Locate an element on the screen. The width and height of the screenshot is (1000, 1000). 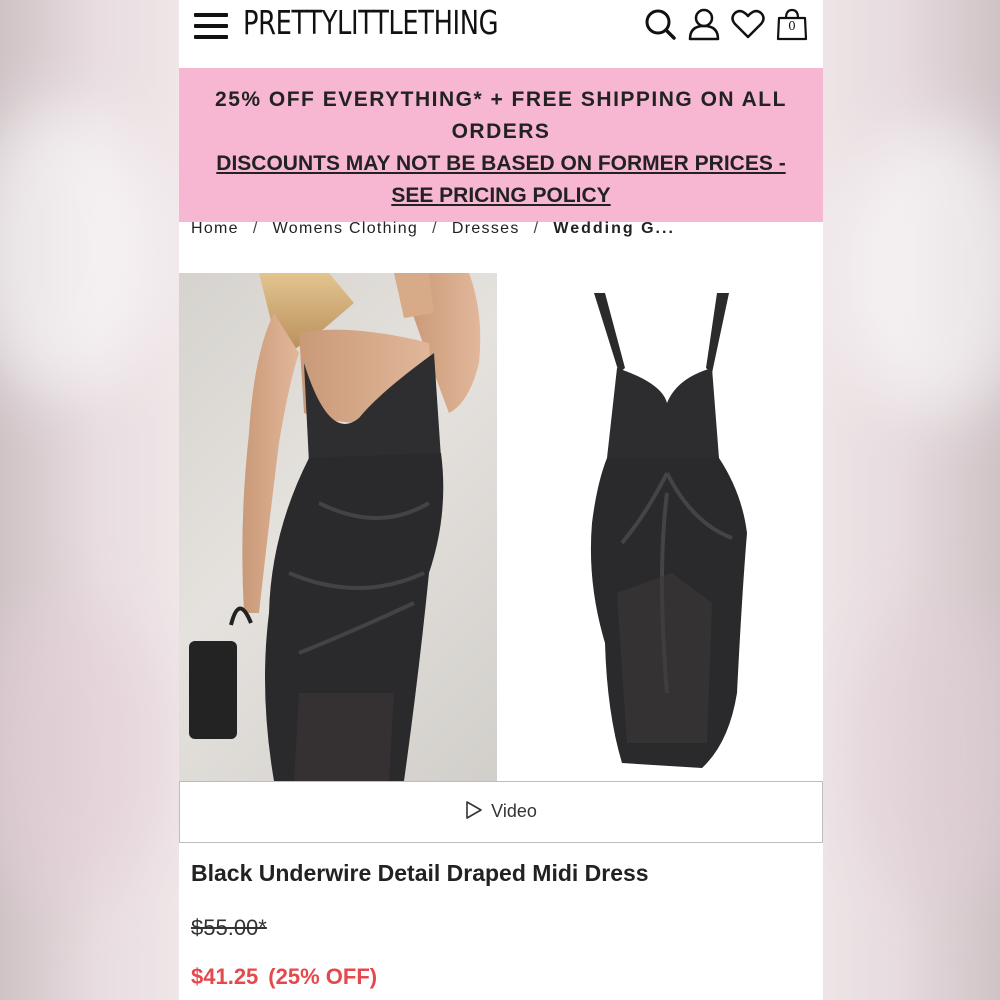
old-price: $55.00* is located at coordinates (229, 927).